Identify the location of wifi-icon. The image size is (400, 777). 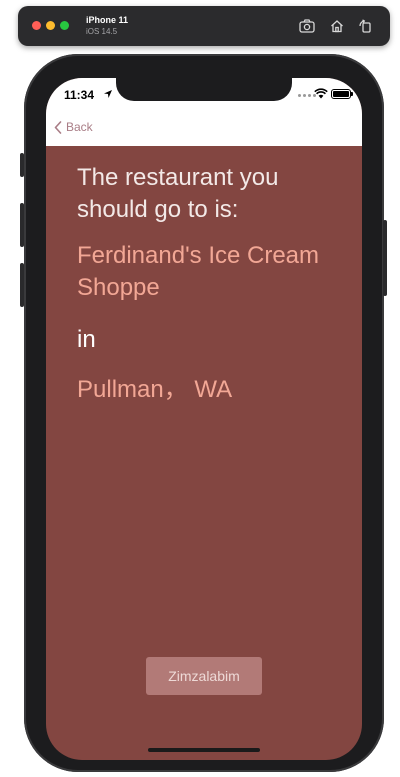
(321, 93).